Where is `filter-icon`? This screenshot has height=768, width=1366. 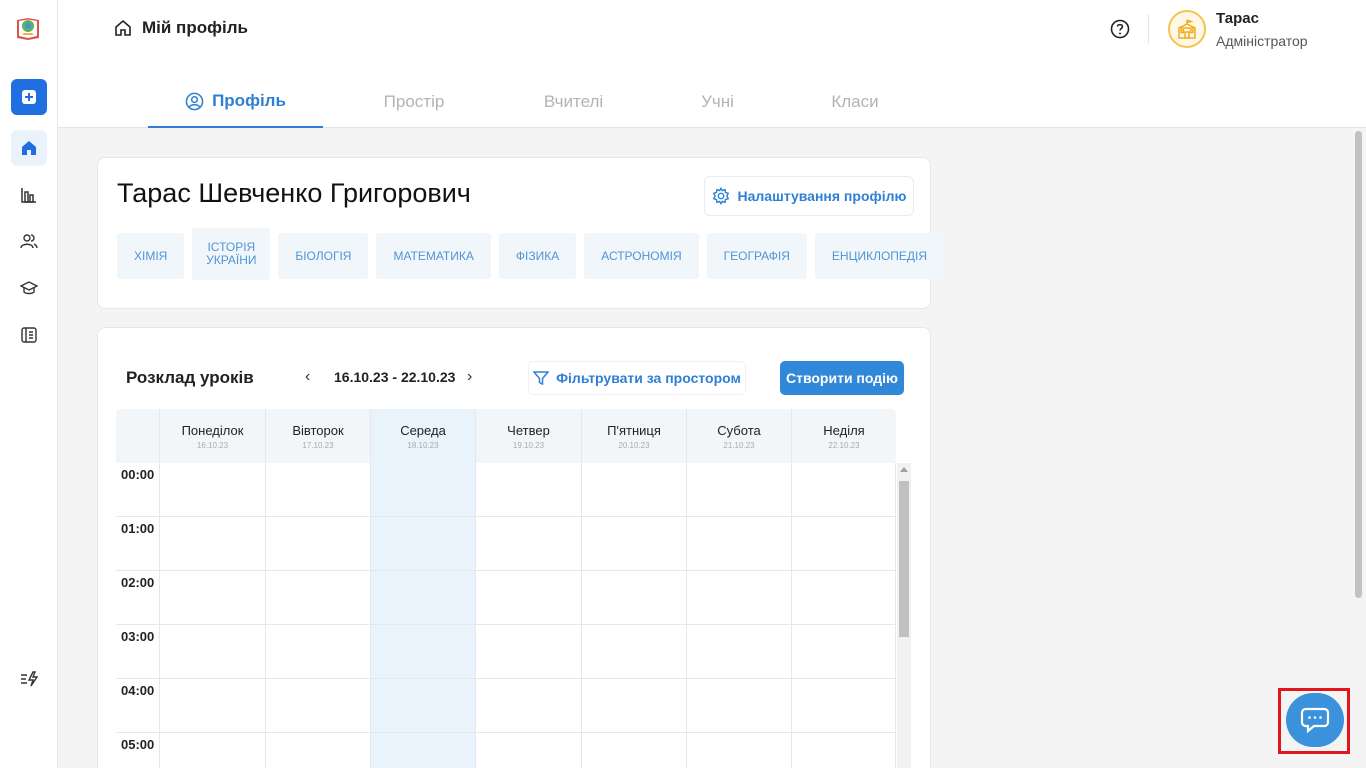 filter-icon is located at coordinates (541, 378).